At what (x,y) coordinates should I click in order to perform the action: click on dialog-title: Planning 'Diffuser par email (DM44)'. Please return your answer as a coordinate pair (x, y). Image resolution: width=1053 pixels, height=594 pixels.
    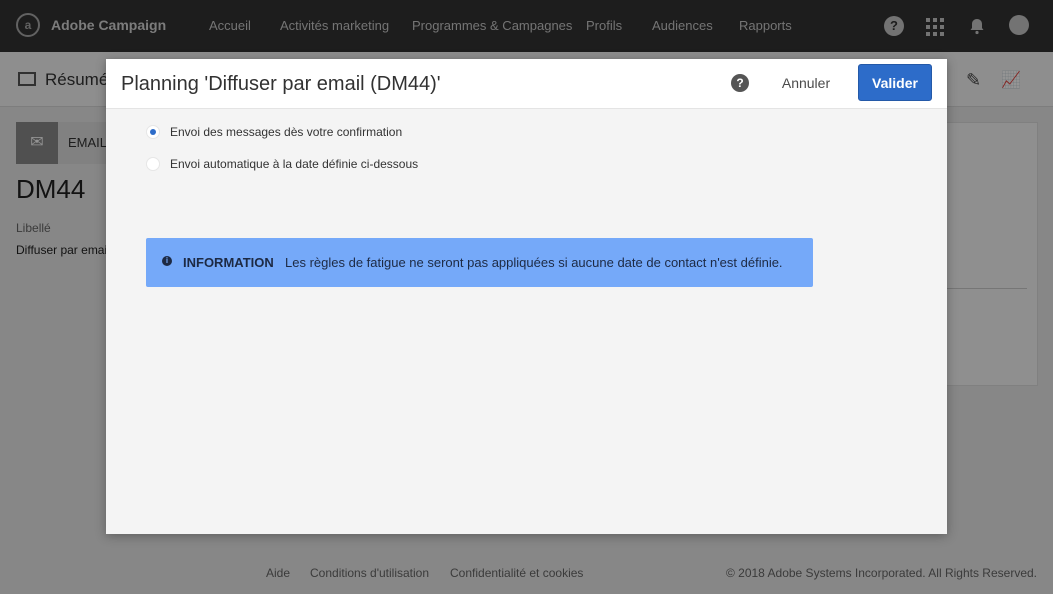
    Looking at the image, I should click on (281, 84).